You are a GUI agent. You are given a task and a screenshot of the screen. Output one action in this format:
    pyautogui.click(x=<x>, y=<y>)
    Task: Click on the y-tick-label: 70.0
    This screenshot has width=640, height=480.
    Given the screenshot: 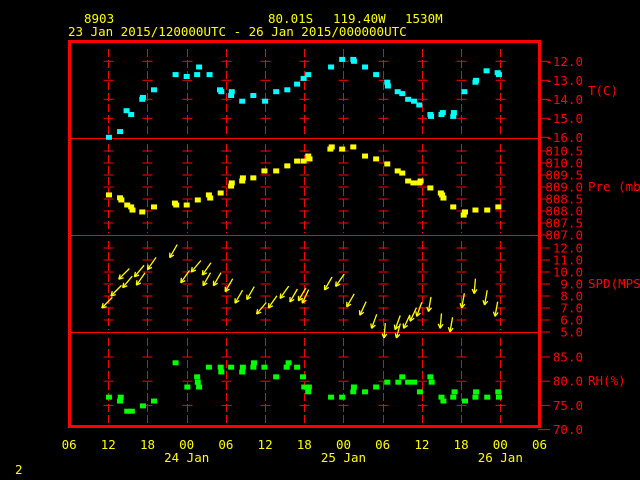 What is the action you would take?
    pyautogui.click(x=568, y=429)
    